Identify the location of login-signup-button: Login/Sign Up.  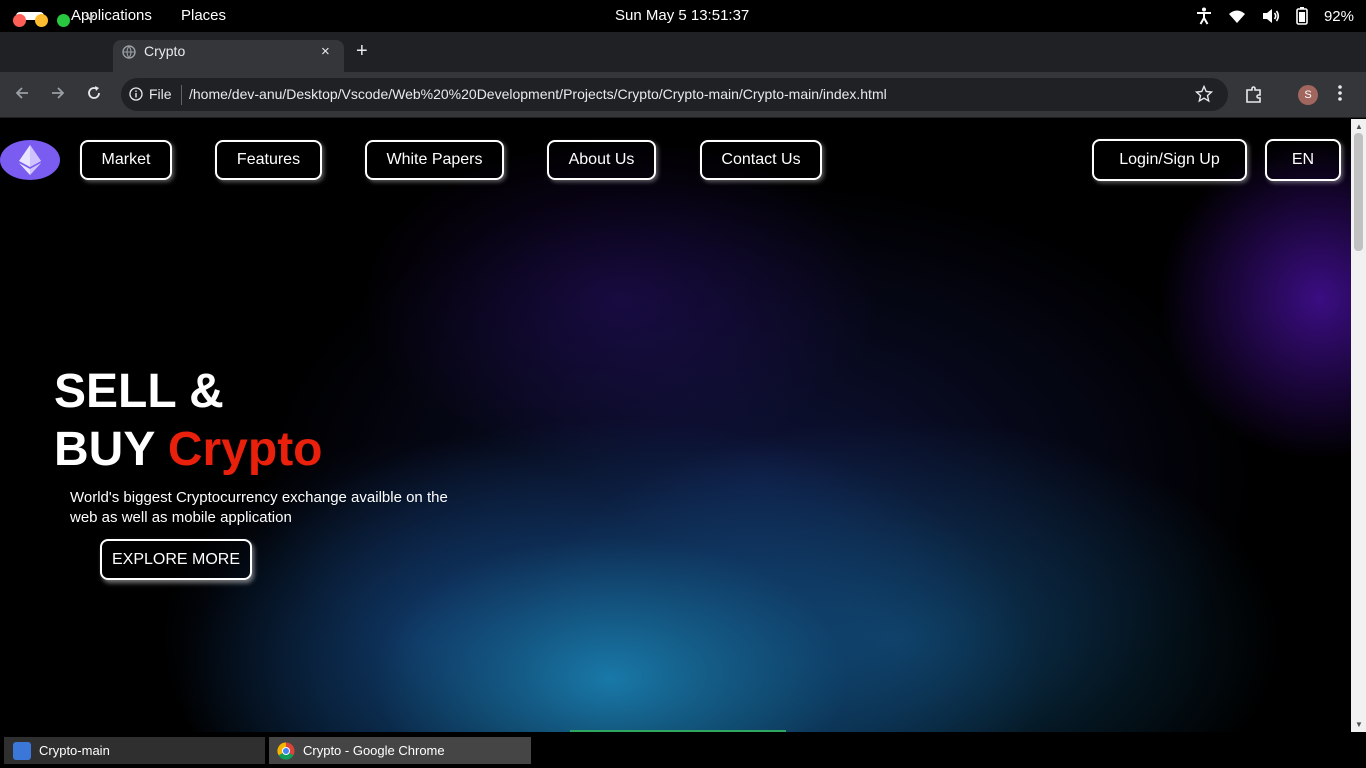
(1169, 160).